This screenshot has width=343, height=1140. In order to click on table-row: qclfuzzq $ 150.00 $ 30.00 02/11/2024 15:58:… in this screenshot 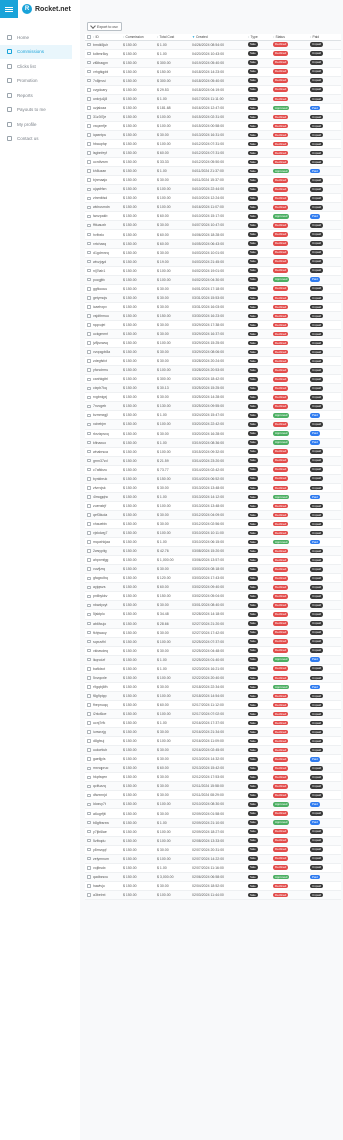, I will do `click(213, 787)`.